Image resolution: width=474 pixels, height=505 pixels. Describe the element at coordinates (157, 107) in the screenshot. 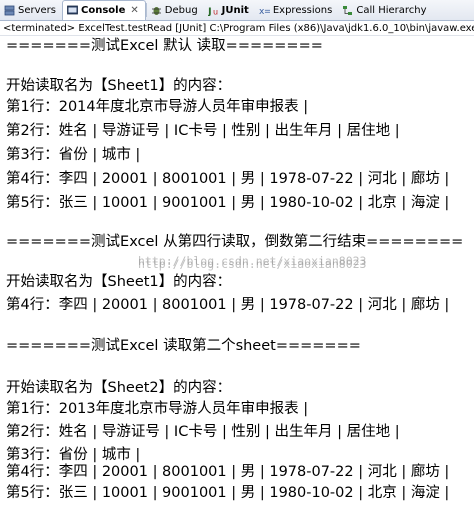

I see `console-line: 第1行：2014年度北京市导游人员年审申报表 |` at that location.